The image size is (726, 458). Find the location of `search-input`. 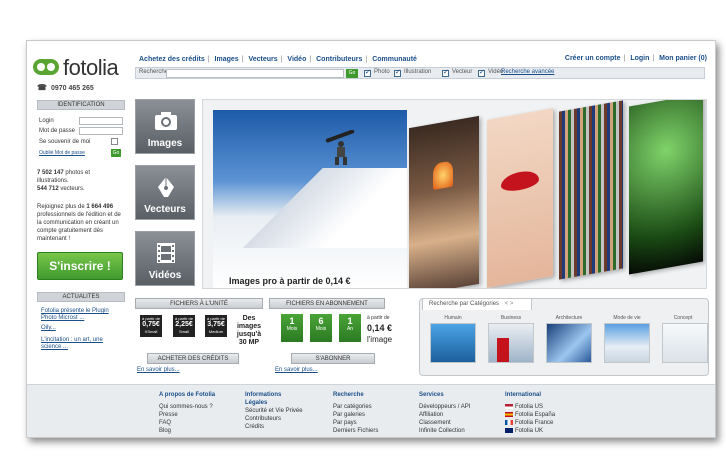

search-input is located at coordinates (255, 73).